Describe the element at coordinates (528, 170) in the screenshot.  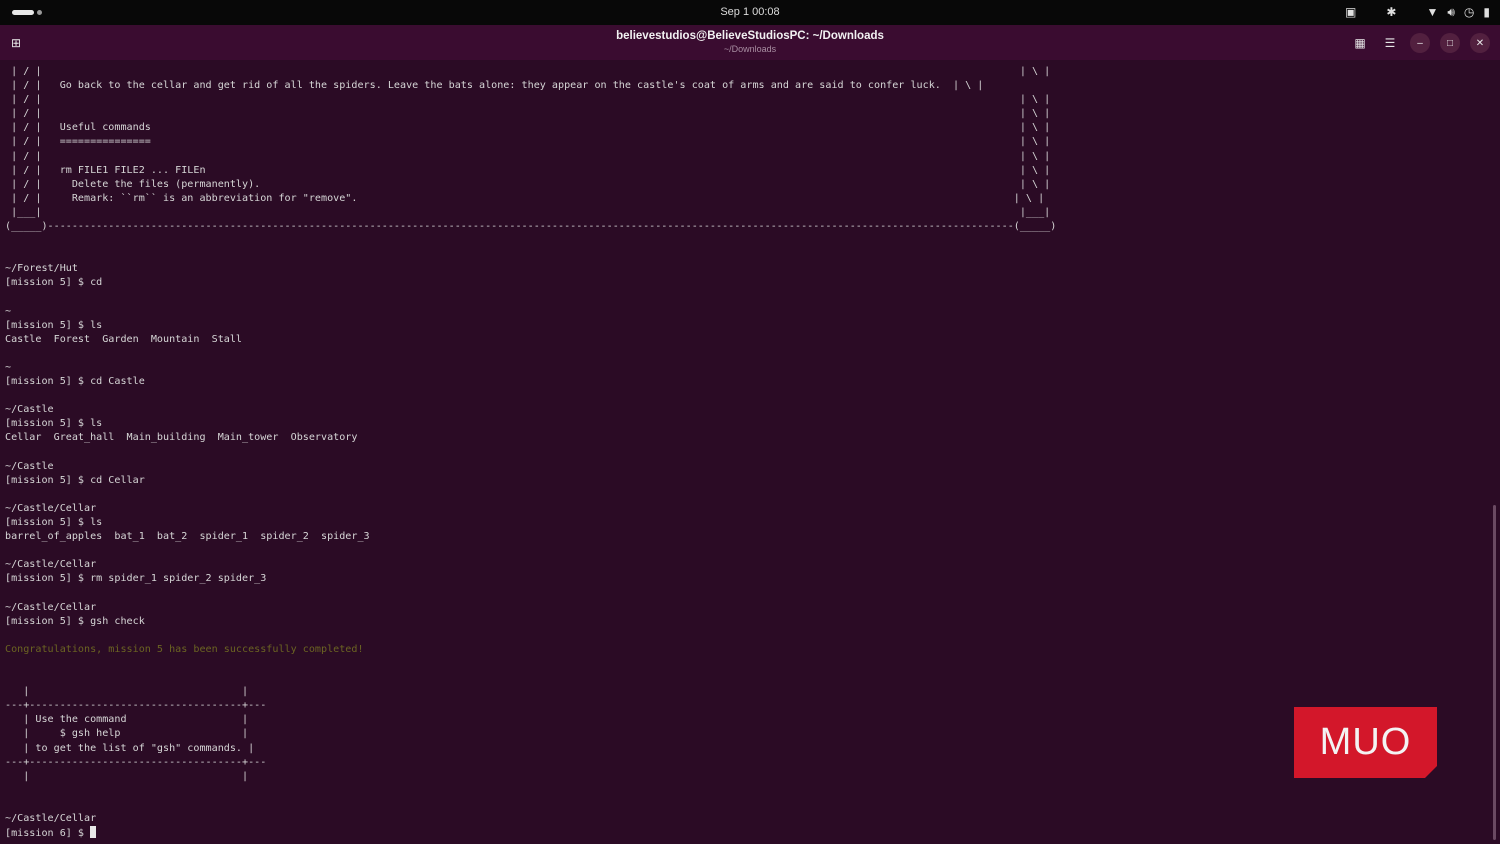
I see `terminal-line: | / | rm FILE1 FILE2 ... FILEn | \ |` at that location.